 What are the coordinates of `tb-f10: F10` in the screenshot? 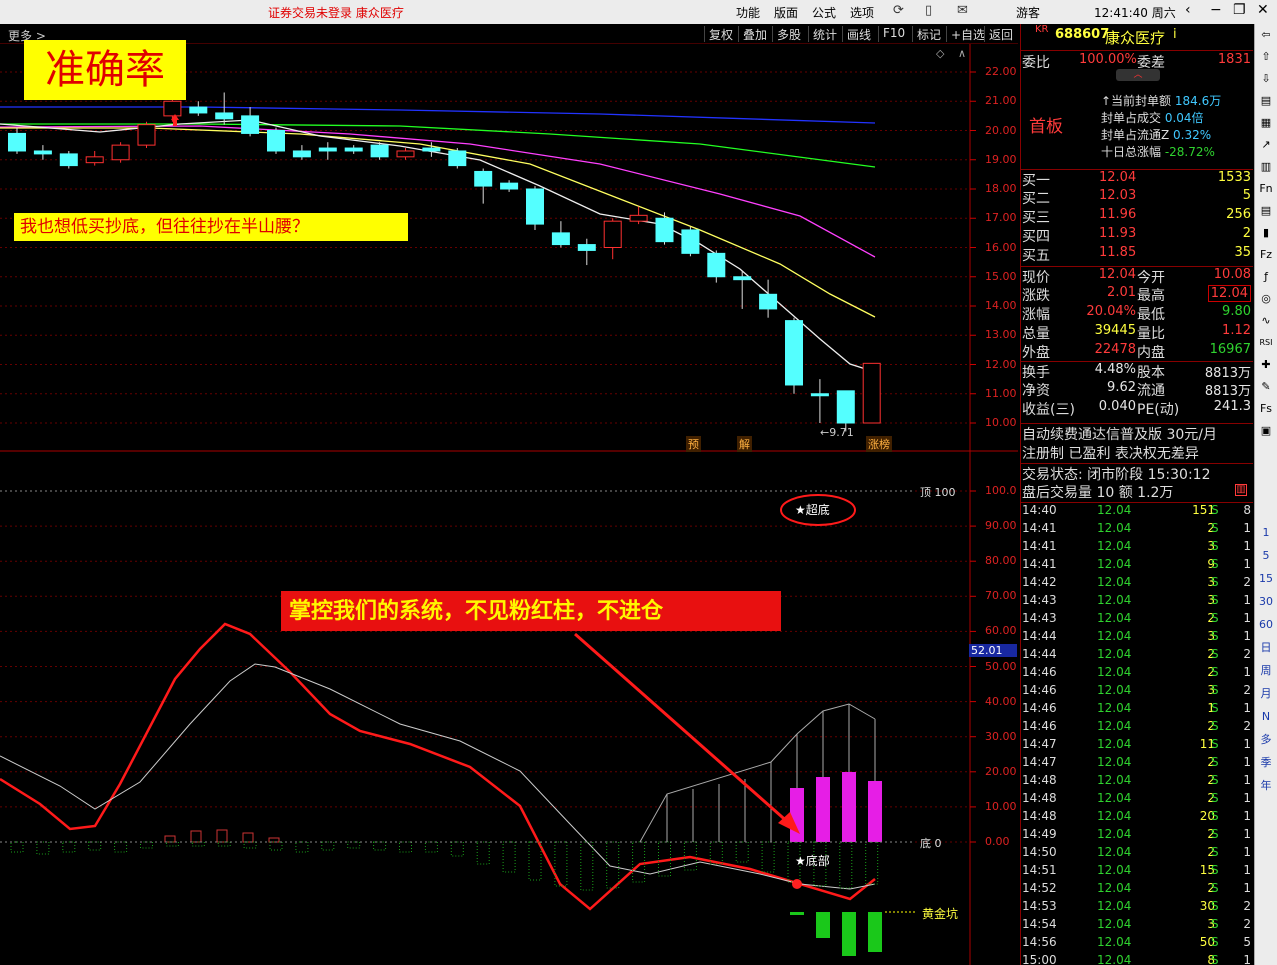 It's located at (893, 34).